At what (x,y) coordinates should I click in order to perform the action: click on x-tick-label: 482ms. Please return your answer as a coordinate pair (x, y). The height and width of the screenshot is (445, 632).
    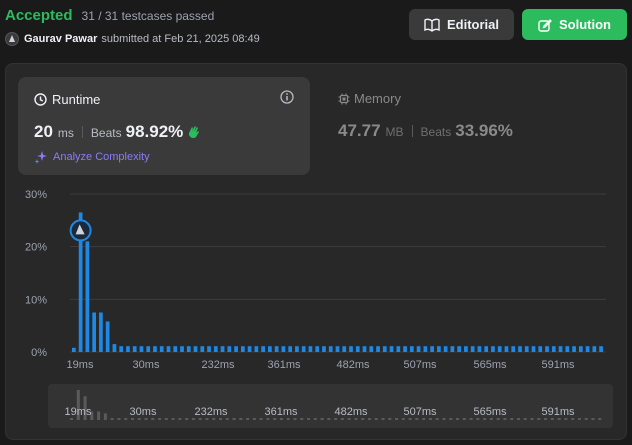
    Looking at the image, I should click on (353, 365).